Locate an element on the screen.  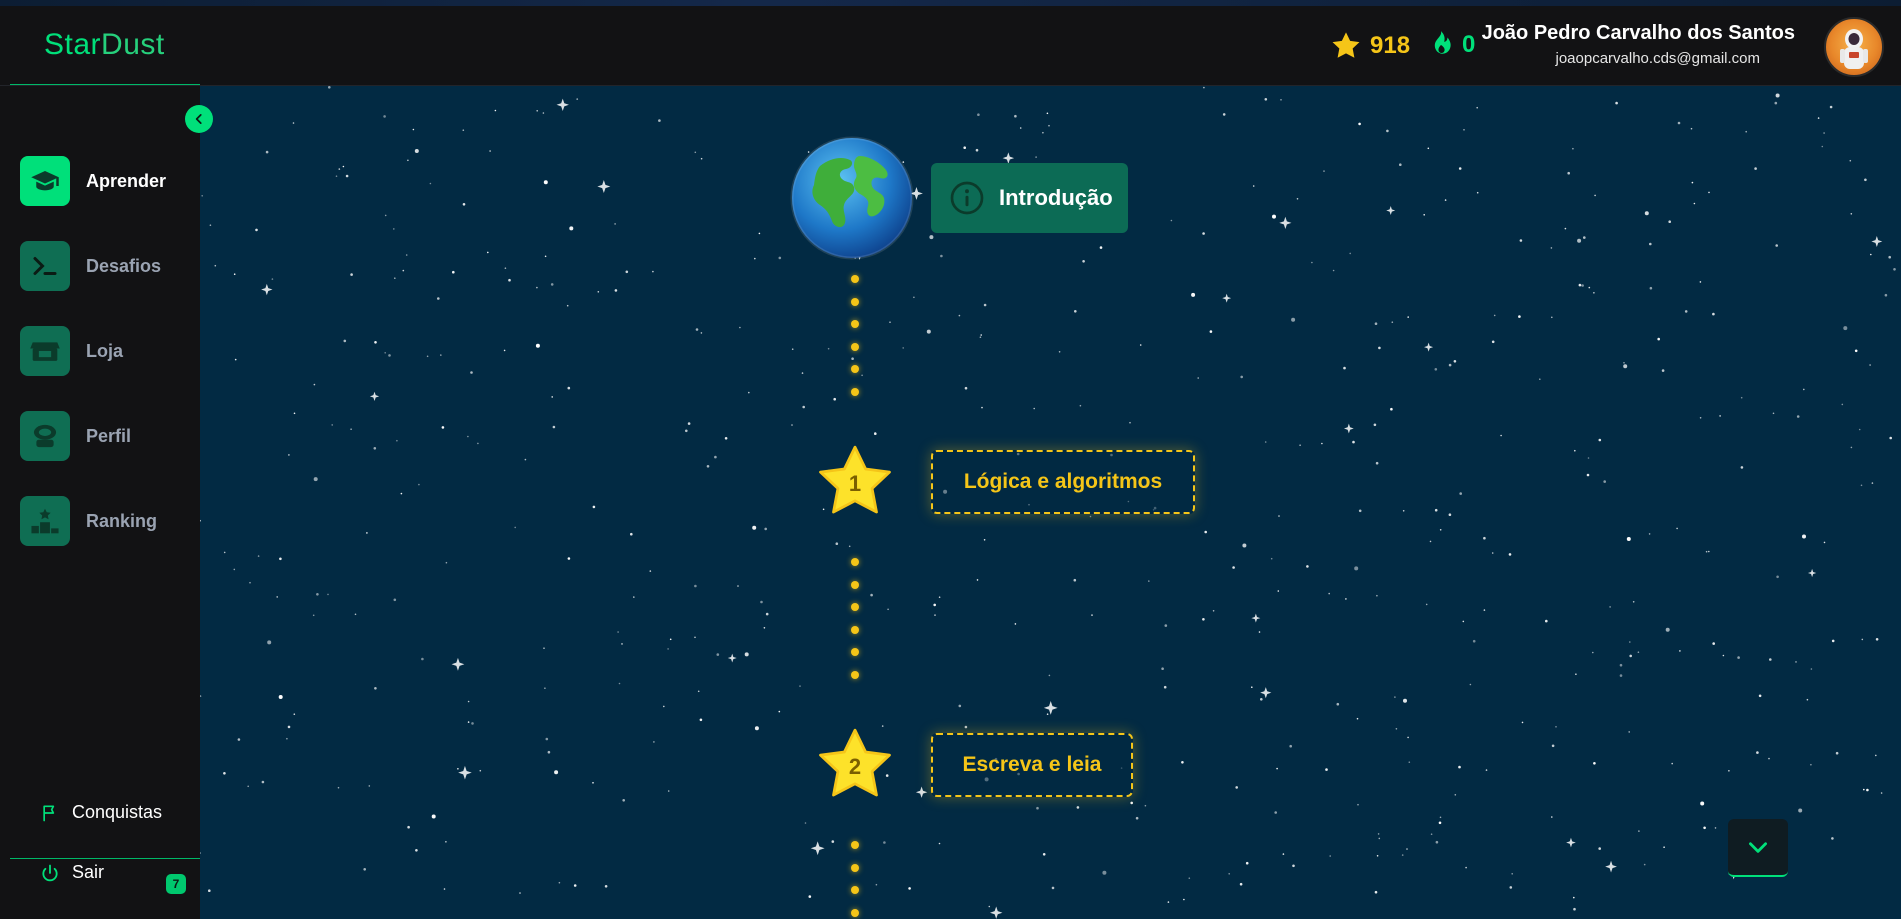
sidebar-item-loja: Loja is located at coordinates (71, 351).